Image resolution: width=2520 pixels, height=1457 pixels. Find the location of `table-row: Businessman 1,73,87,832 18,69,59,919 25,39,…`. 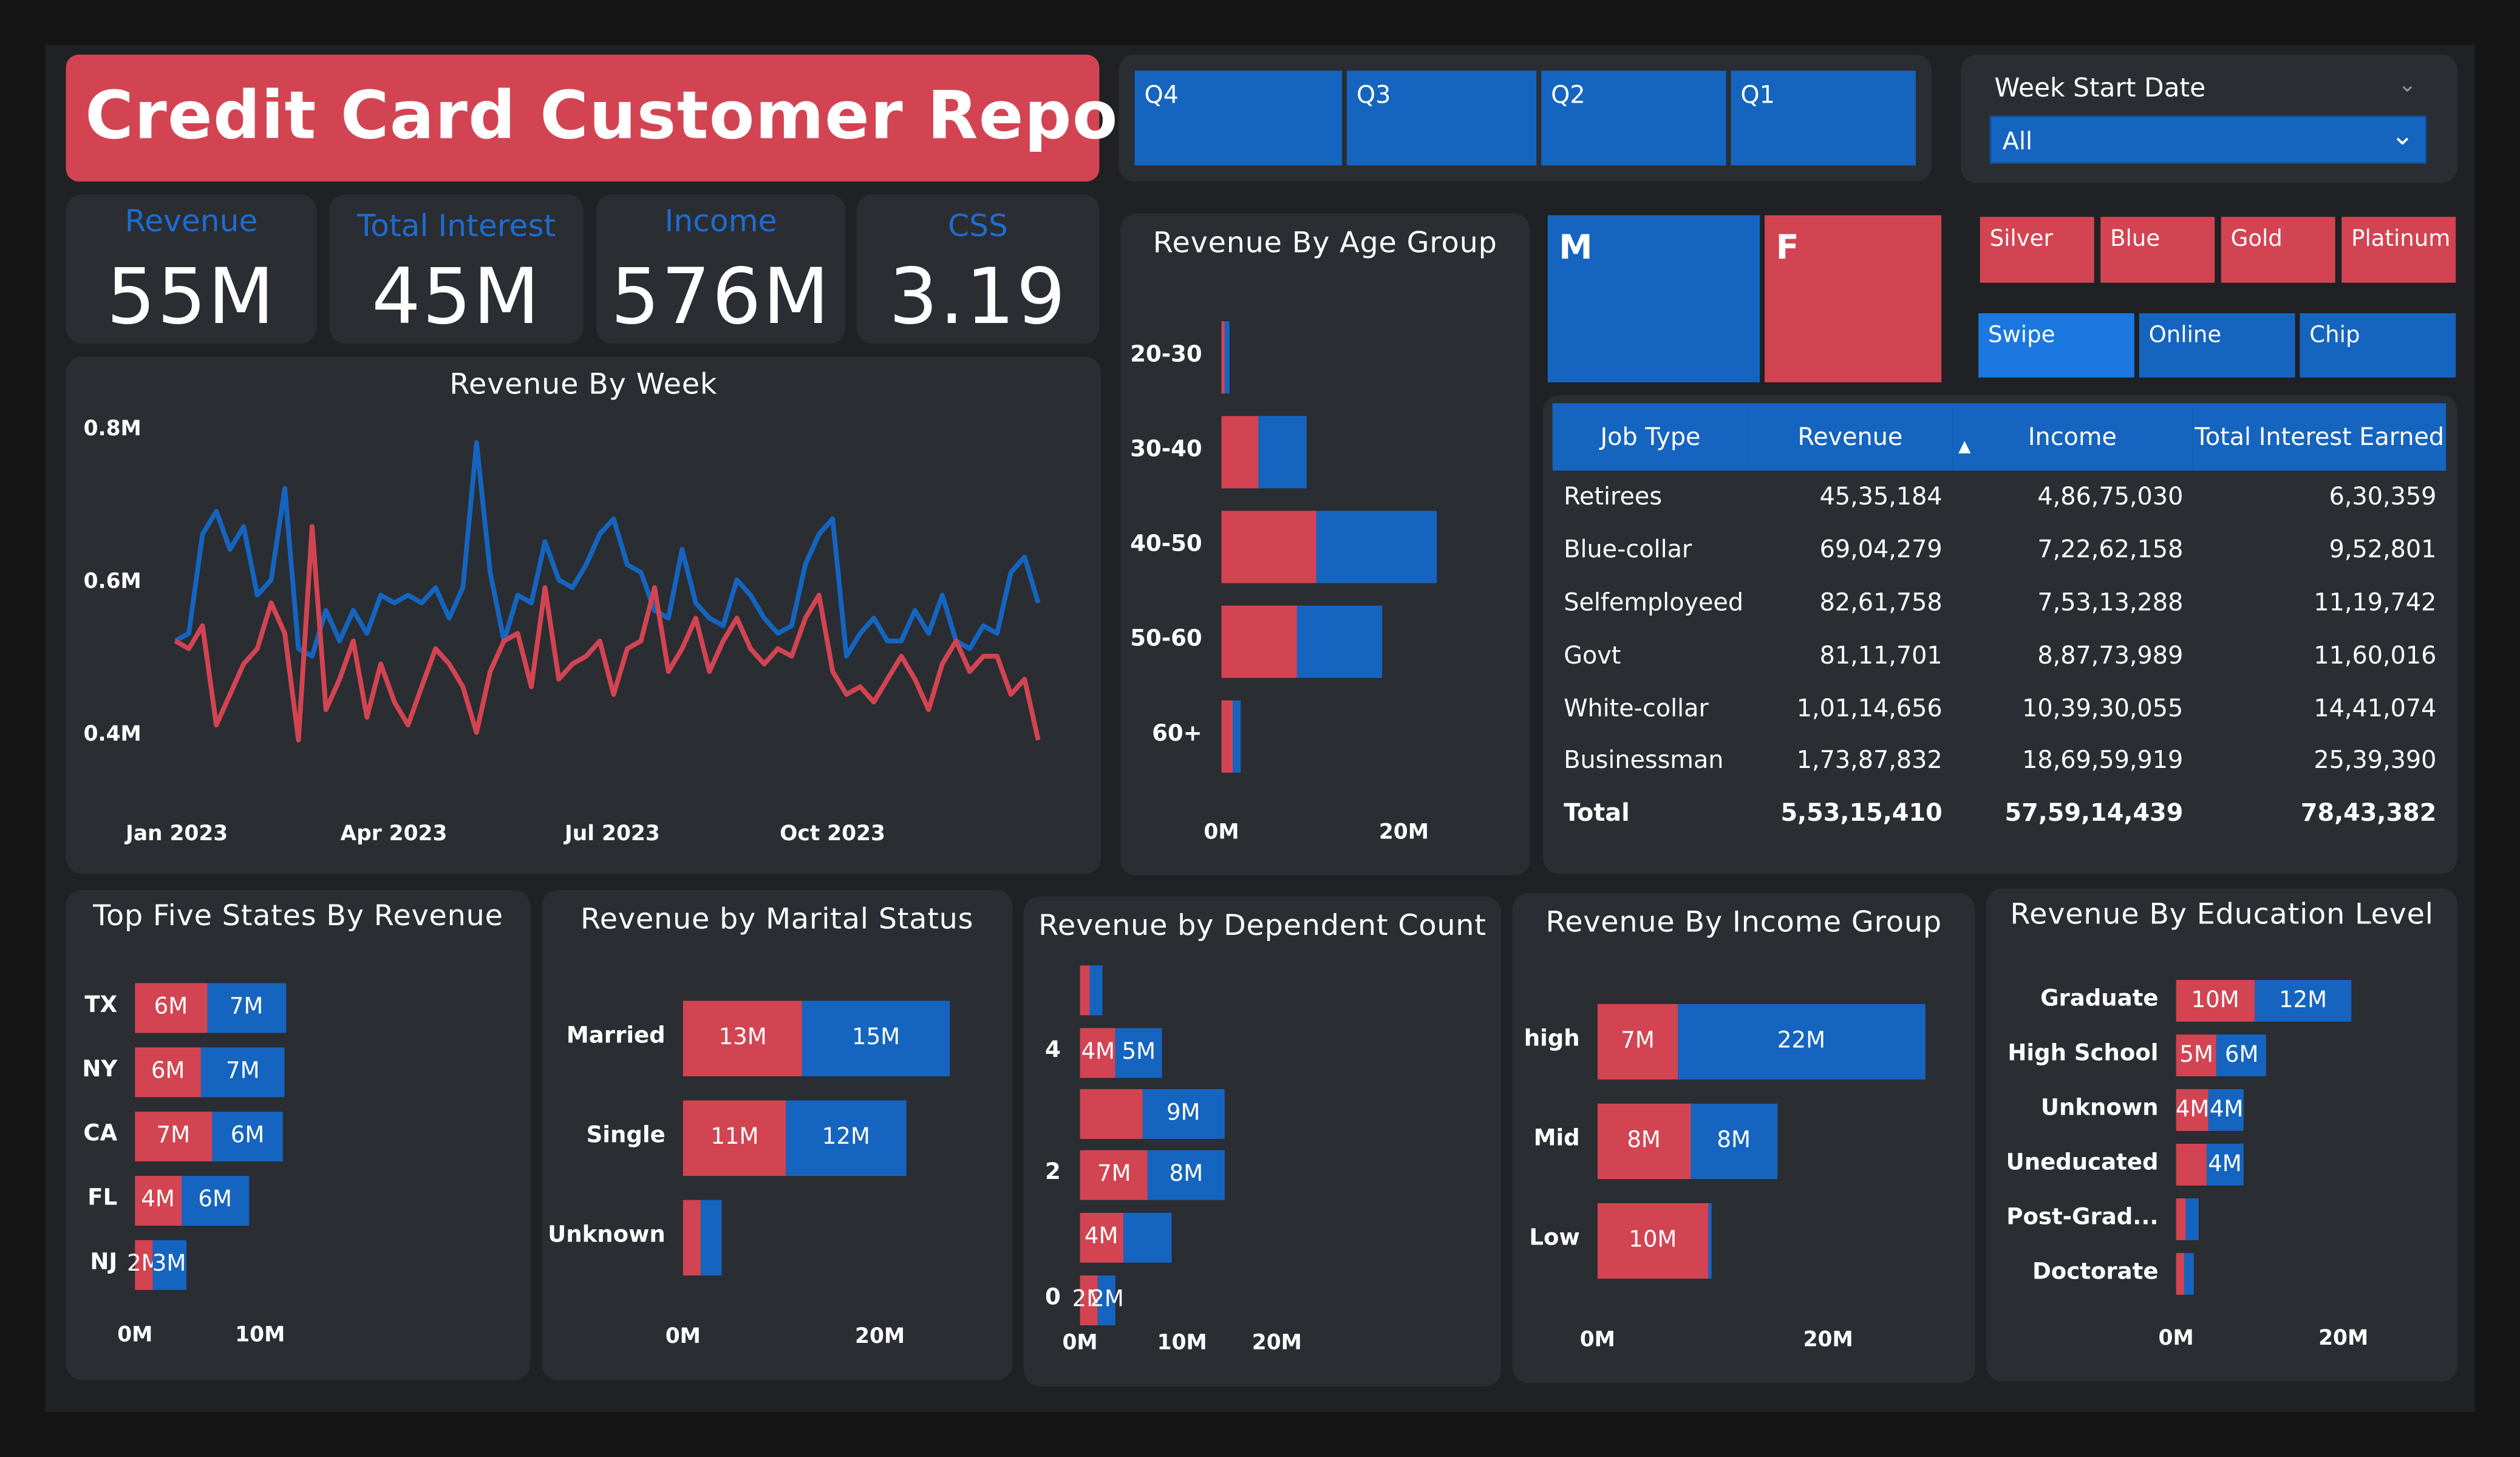

table-row: Businessman 1,73,87,832 18,69,59,919 25,39,… is located at coordinates (2000, 760).